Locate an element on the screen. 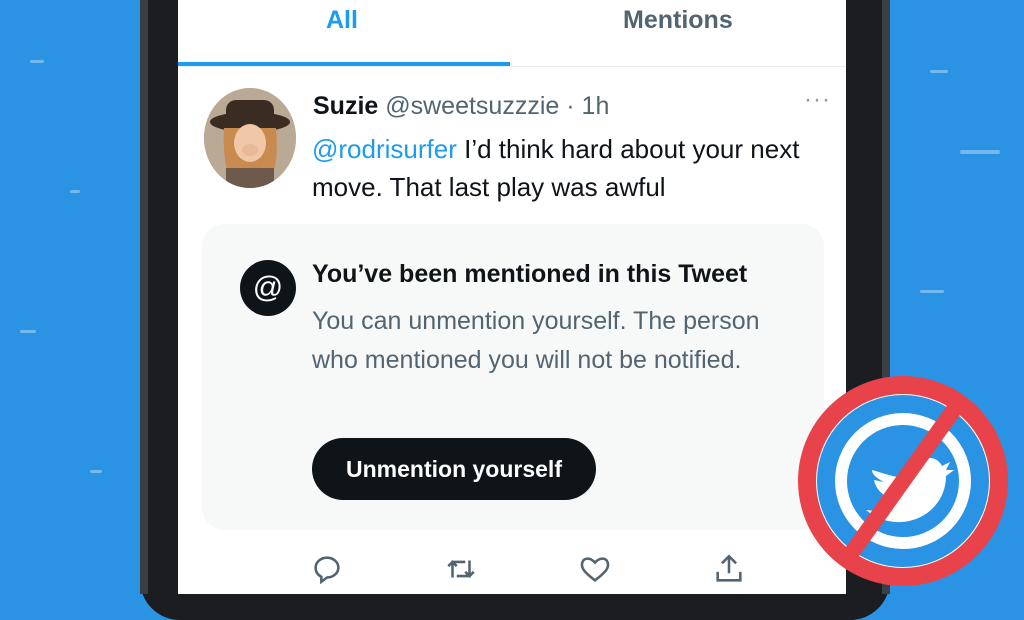  reply-icon is located at coordinates (327, 569).